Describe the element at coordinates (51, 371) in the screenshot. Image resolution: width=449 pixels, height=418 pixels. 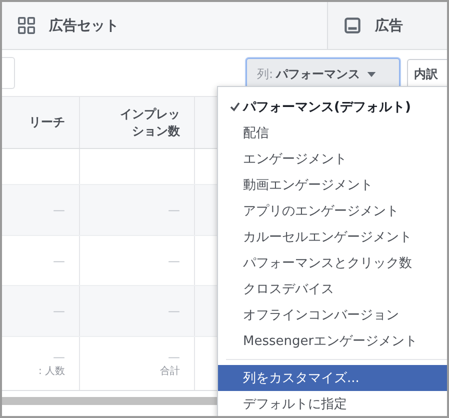
I see `summary-label: : 人数` at that location.